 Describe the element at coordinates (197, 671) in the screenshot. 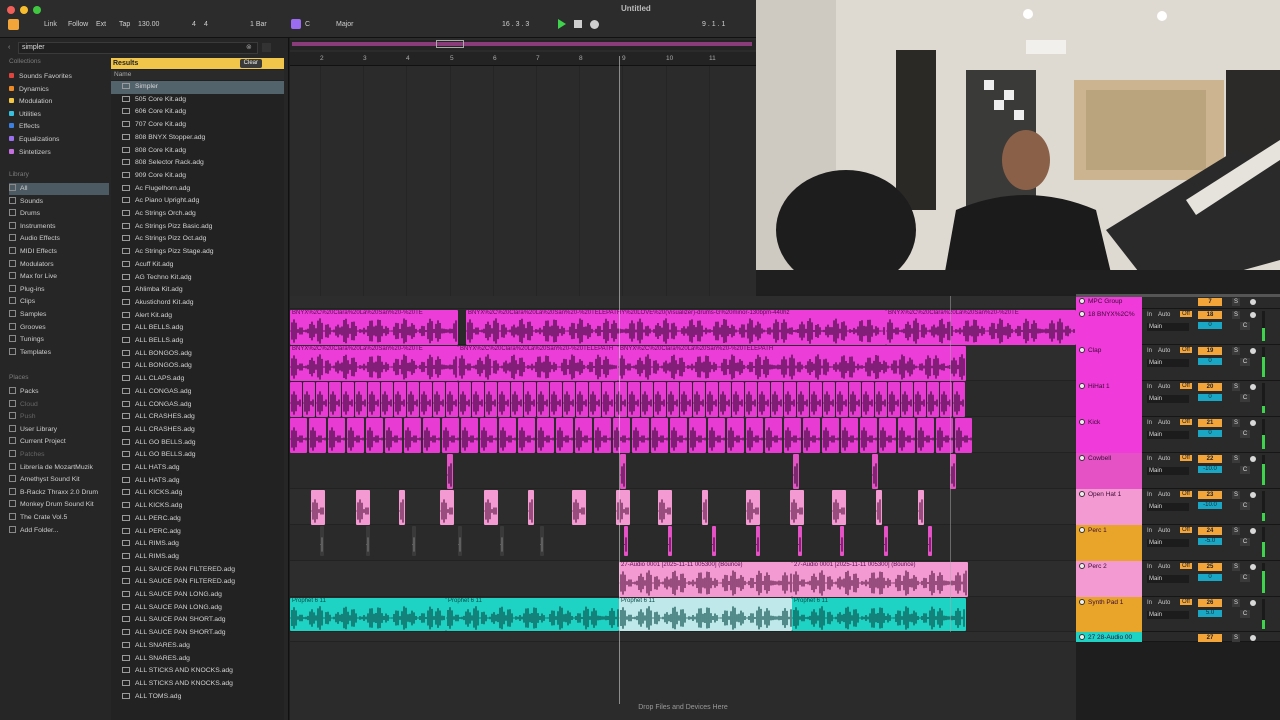

I see `result-item: ALL STICKS AND KNOCKS.adg` at that location.